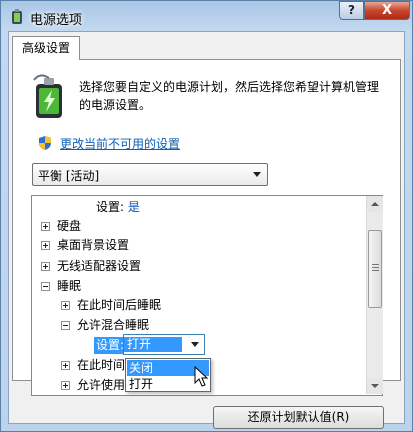 The height and width of the screenshot is (432, 413). Describe the element at coordinates (17, 16) in the screenshot. I see `power-options-app-icon` at that location.